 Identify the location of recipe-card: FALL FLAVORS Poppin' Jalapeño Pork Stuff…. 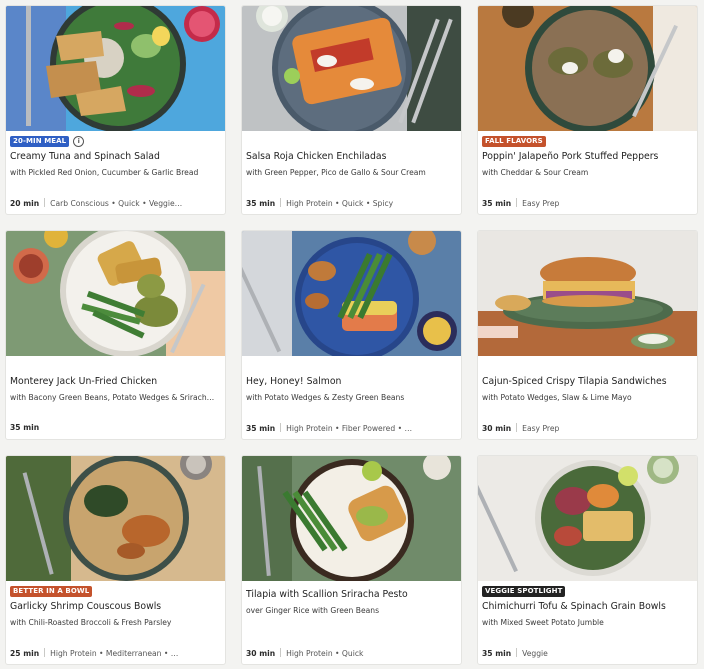
(587, 110).